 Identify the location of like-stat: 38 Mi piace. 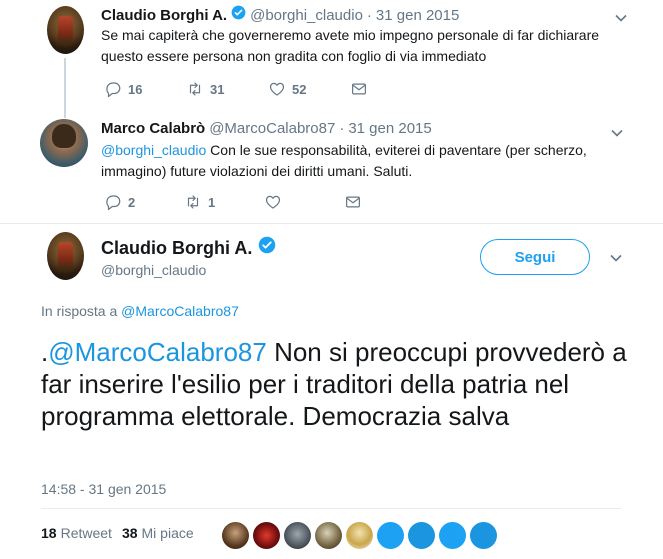
(158, 533).